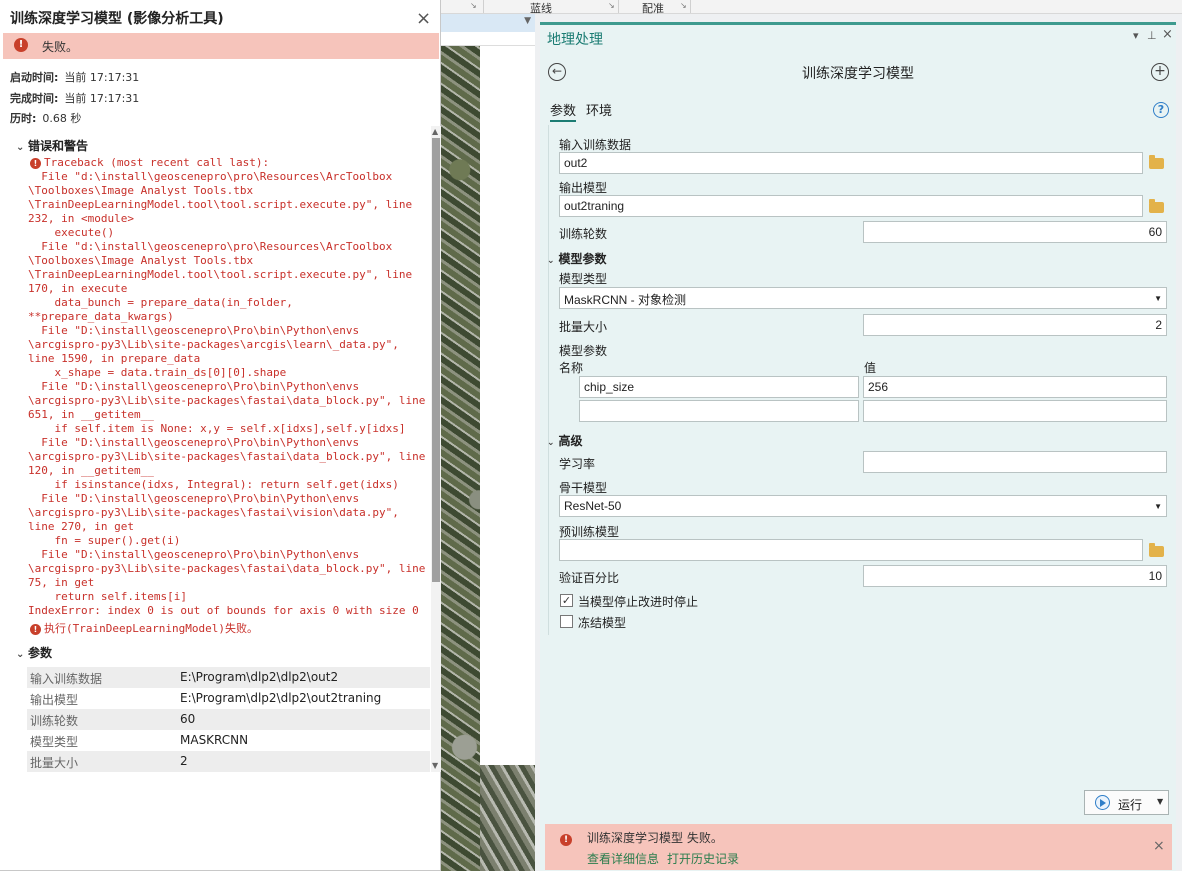 The width and height of the screenshot is (1182, 871). What do you see at coordinates (583, 279) in the screenshot?
I see `model-type-label: 模型类型` at bounding box center [583, 279].